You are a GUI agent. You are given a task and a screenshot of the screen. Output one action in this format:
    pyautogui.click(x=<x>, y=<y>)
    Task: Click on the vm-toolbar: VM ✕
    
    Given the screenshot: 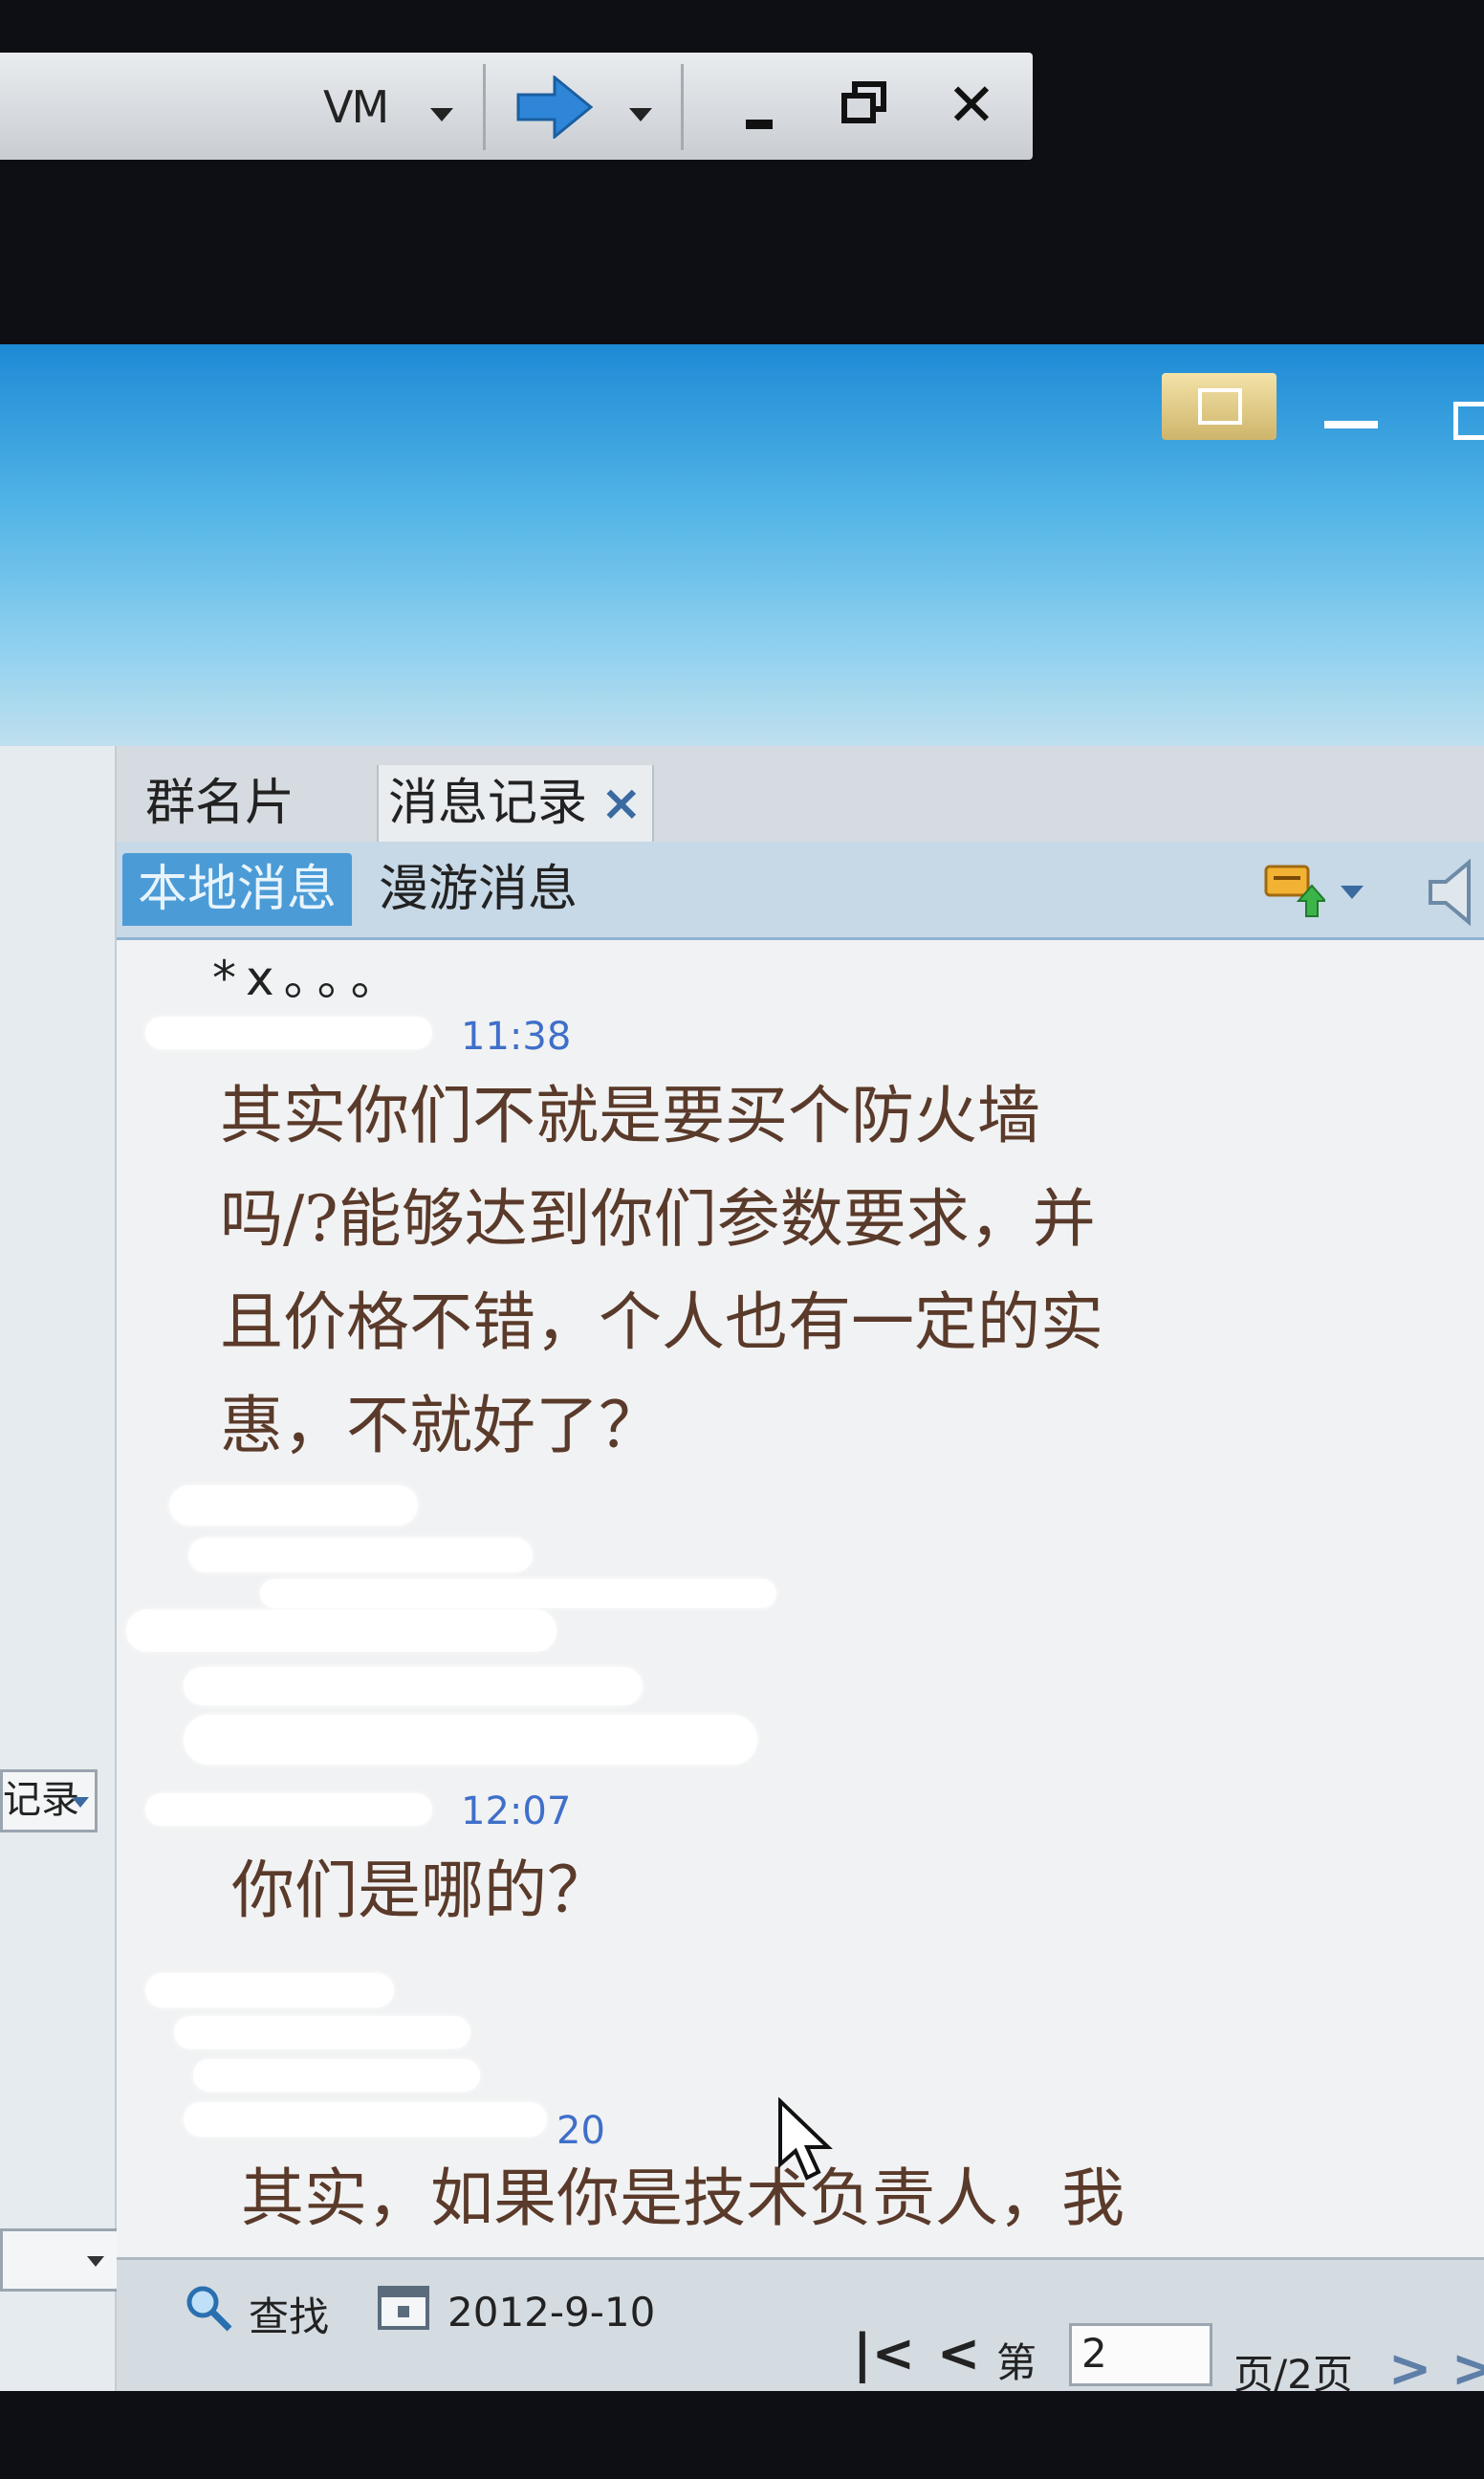 What is the action you would take?
    pyautogui.click(x=516, y=106)
    